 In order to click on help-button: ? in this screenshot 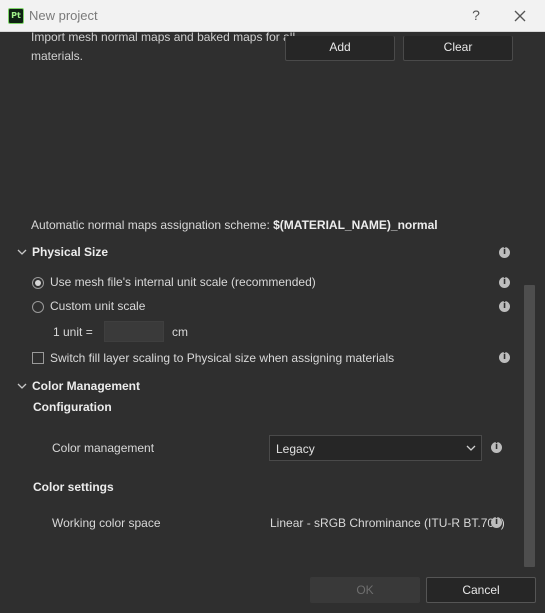, I will do `click(476, 15)`.